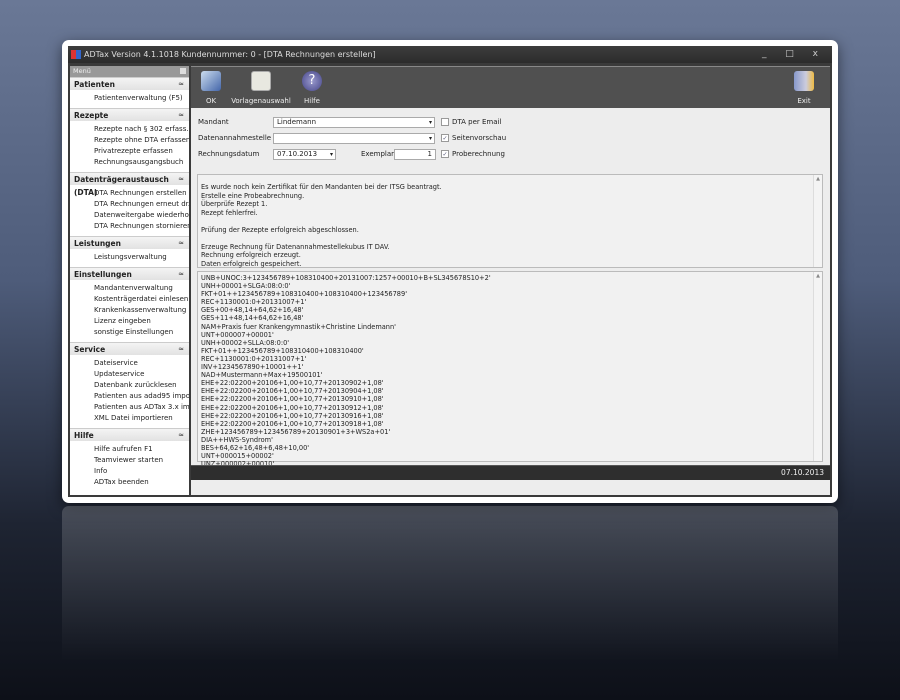 The width and height of the screenshot is (900, 700). What do you see at coordinates (129, 184) in the screenshot?
I see `sidebar-group-header: Datenträgeraustausch (DTA) ≈` at bounding box center [129, 184].